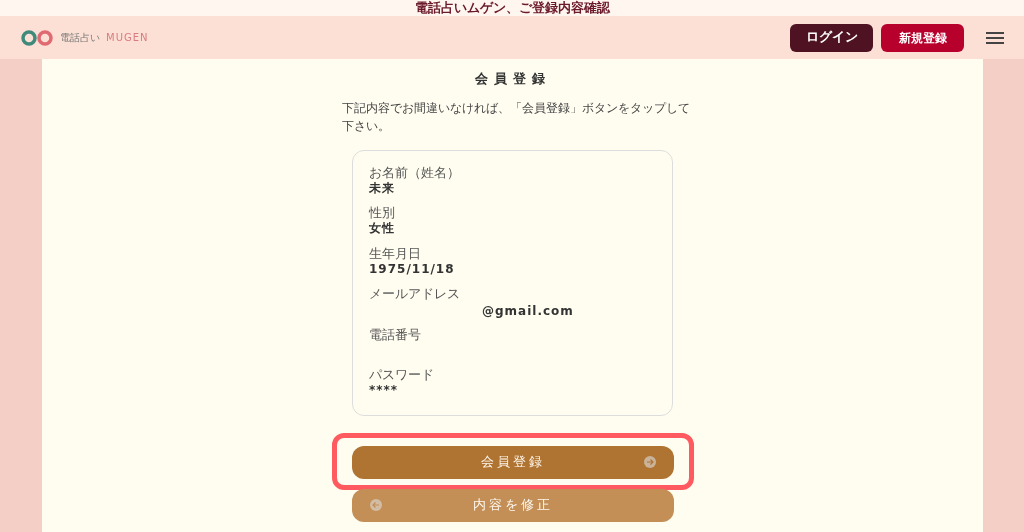 The height and width of the screenshot is (532, 1024). I want to click on field-value: 1975/11/18, so click(412, 269).